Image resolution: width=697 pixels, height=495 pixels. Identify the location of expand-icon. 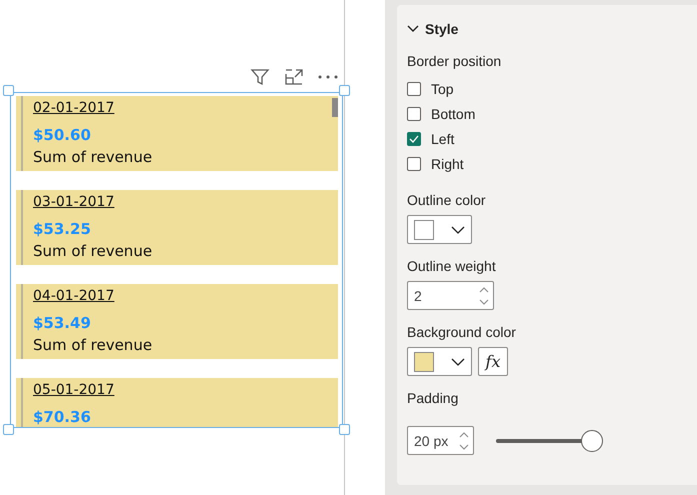
(294, 77).